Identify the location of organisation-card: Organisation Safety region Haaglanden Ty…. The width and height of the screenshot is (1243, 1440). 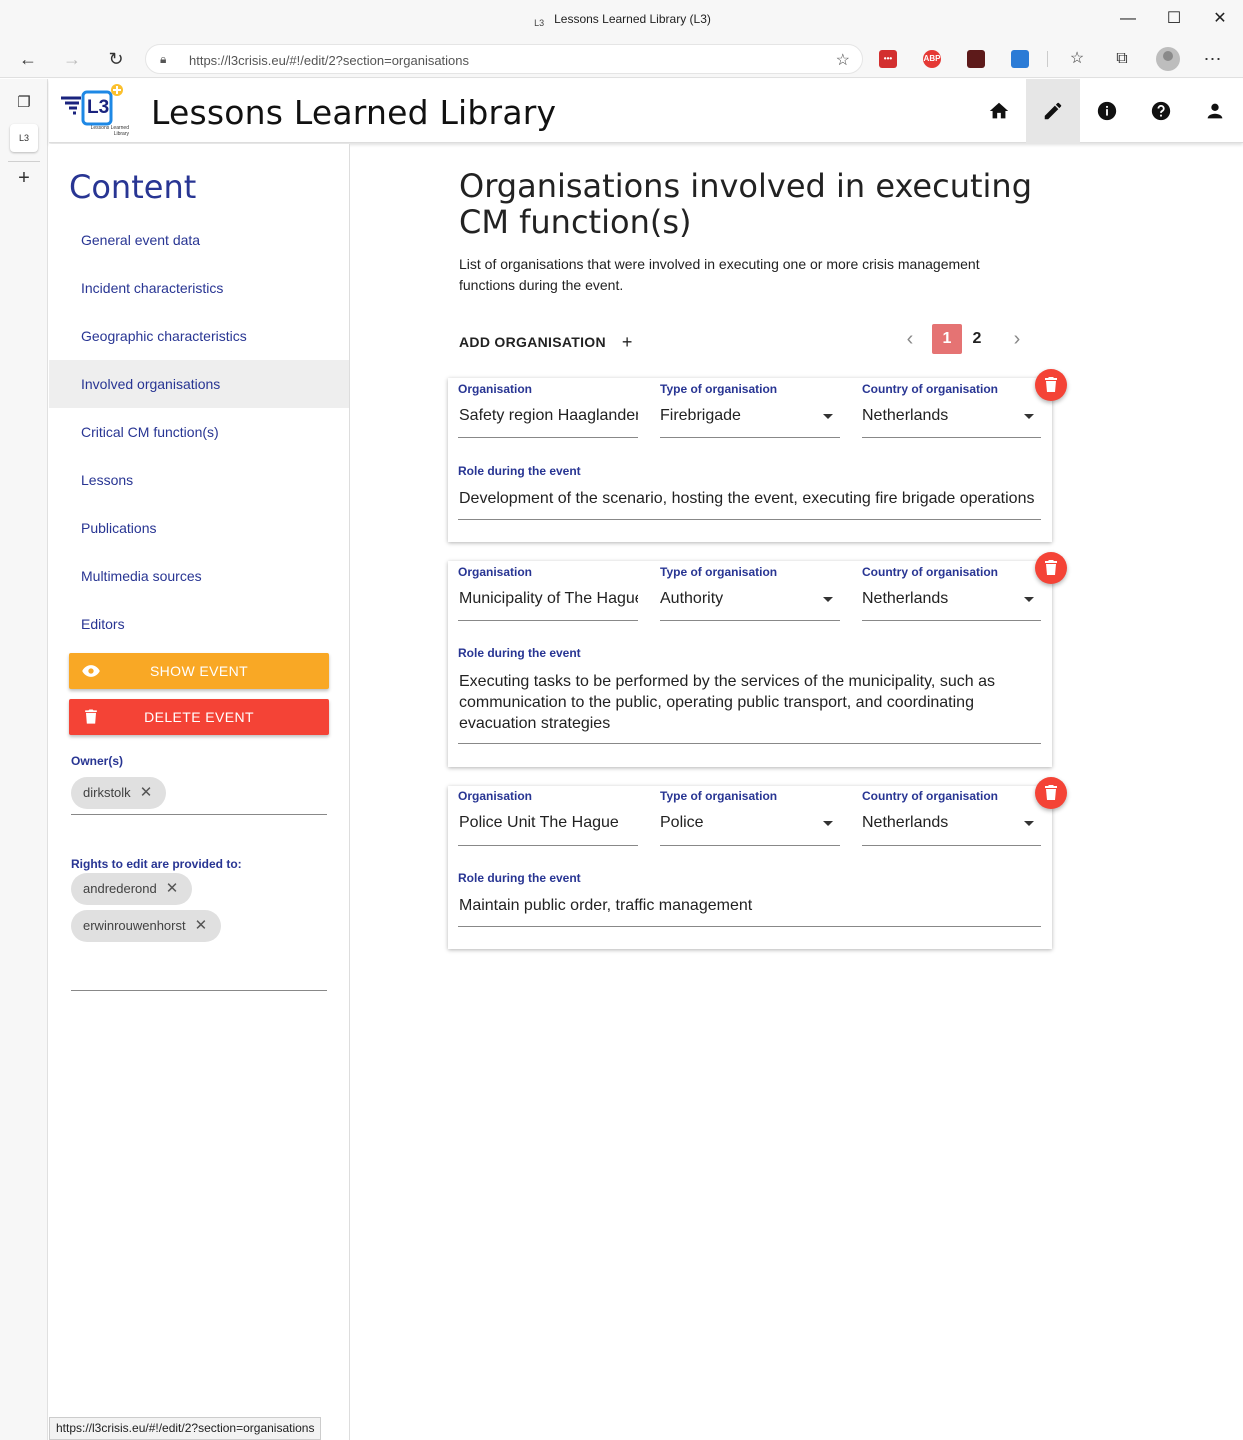
(757, 455).